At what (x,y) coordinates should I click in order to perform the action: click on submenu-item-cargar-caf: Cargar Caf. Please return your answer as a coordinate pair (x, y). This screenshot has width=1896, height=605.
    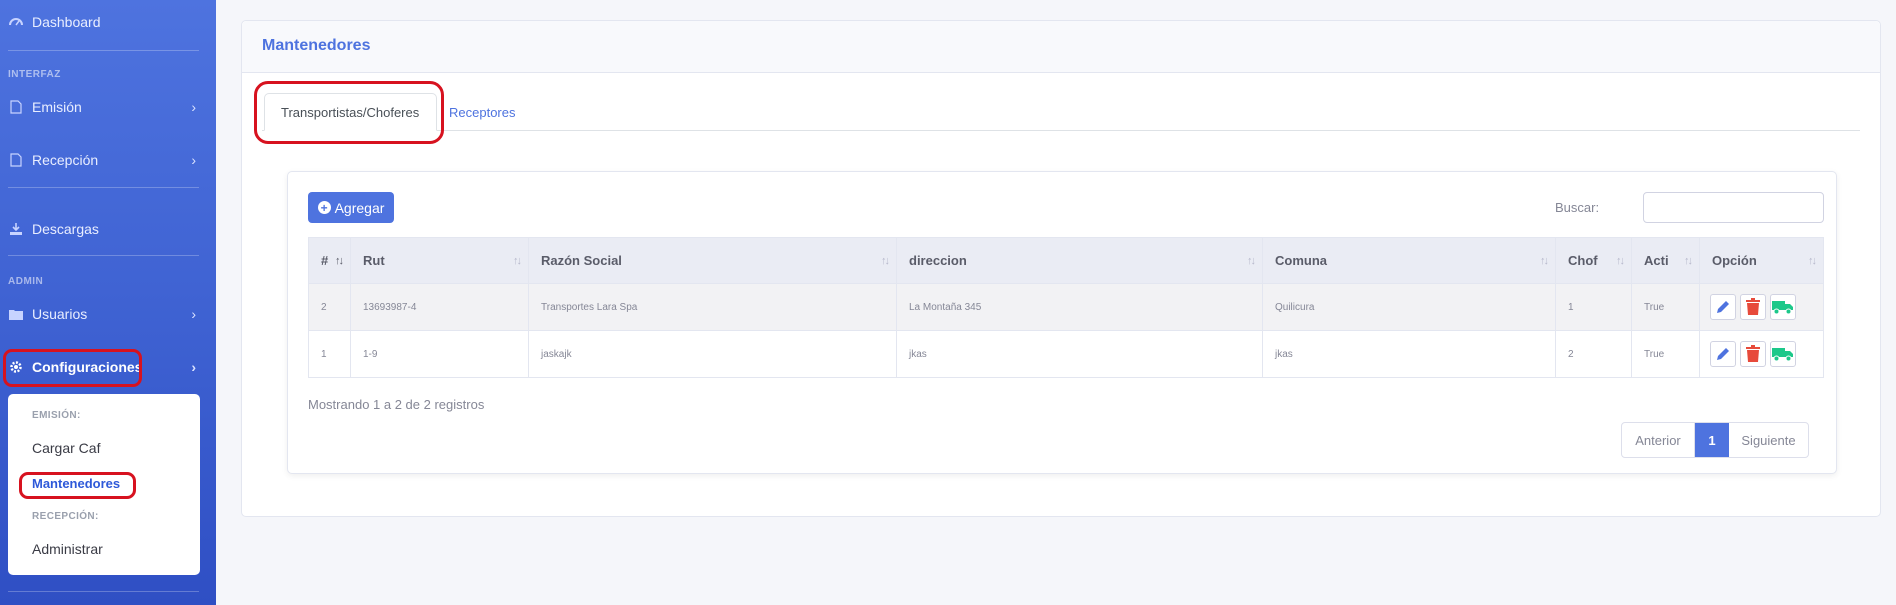
    Looking at the image, I should click on (66, 448).